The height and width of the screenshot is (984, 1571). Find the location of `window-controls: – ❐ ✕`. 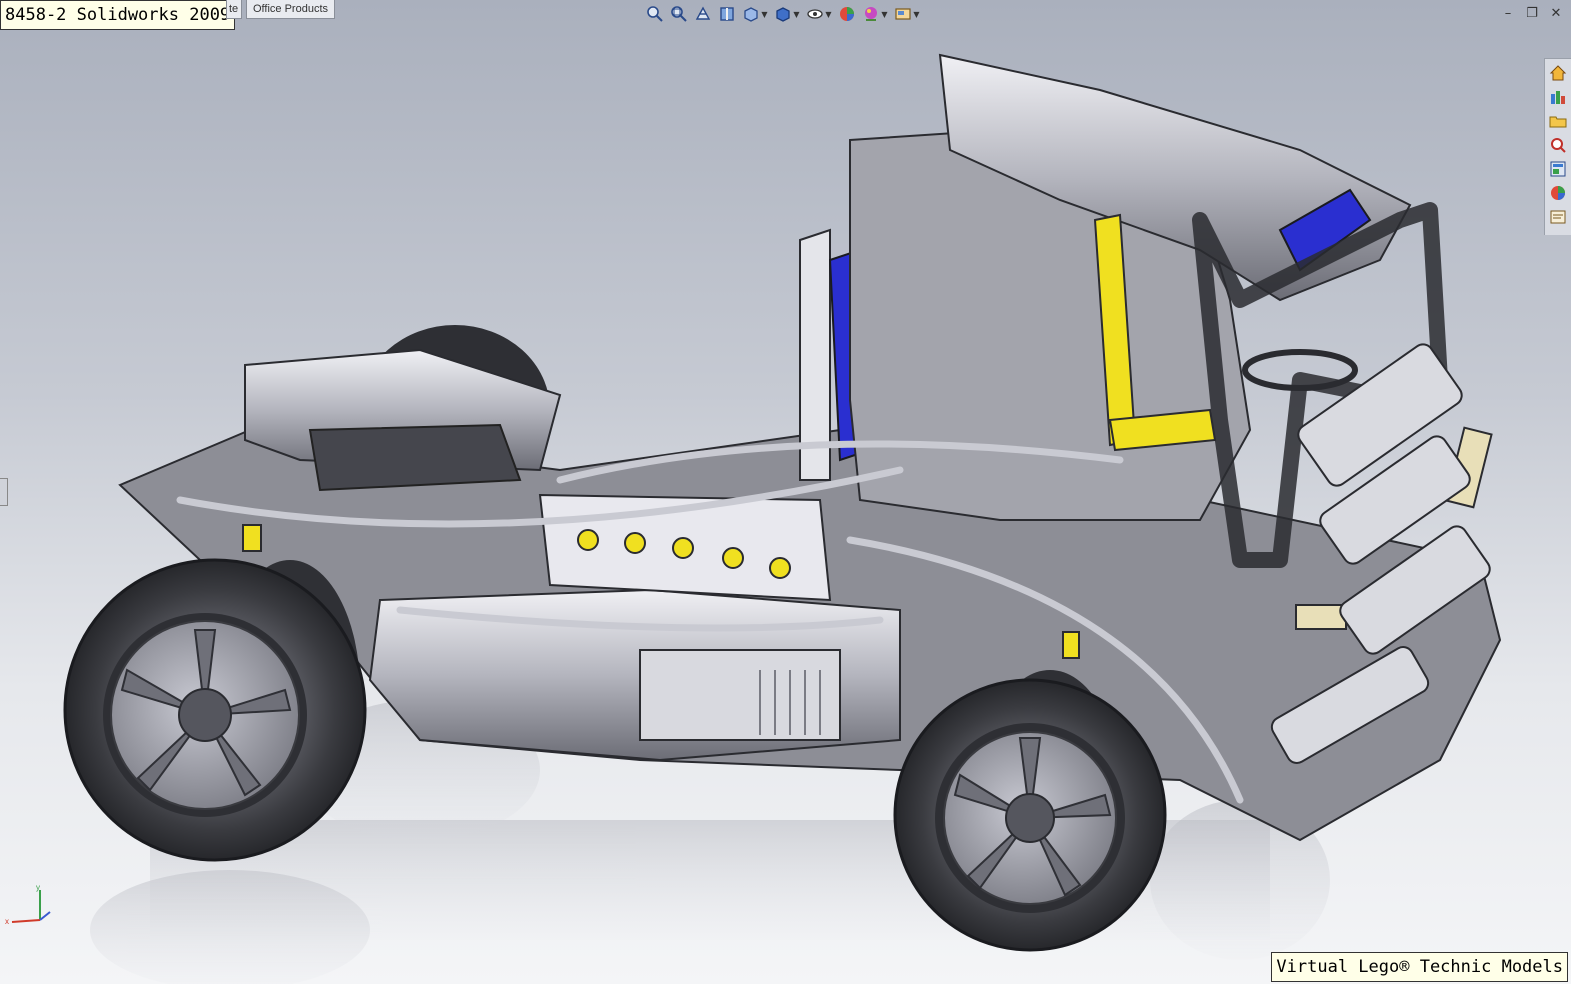

window-controls: – ❐ ✕ is located at coordinates (1532, 13).